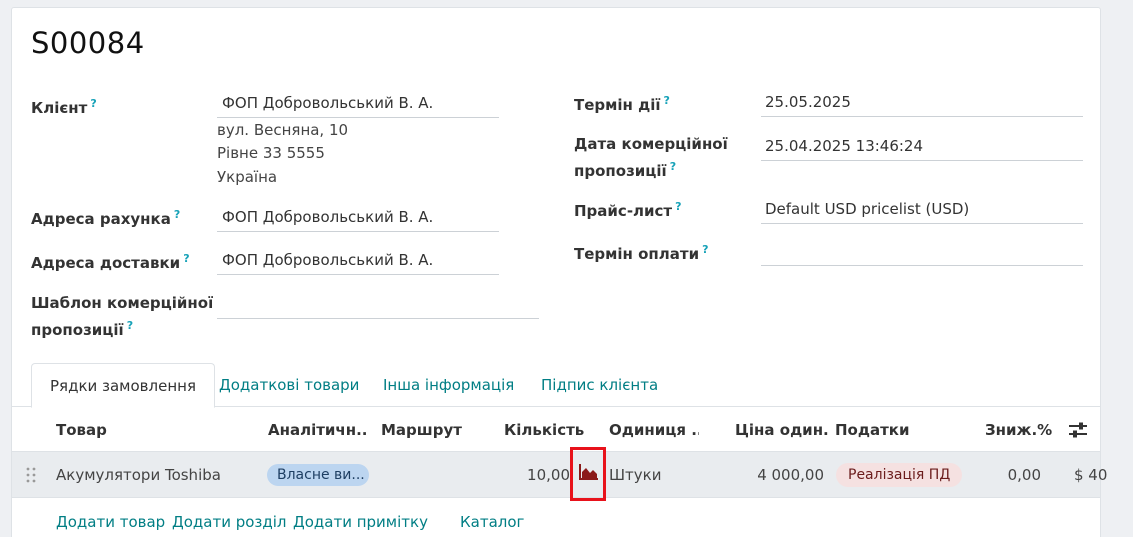 Image resolution: width=1133 pixels, height=537 pixels. I want to click on validity-label: Термін дії?, so click(622, 104).